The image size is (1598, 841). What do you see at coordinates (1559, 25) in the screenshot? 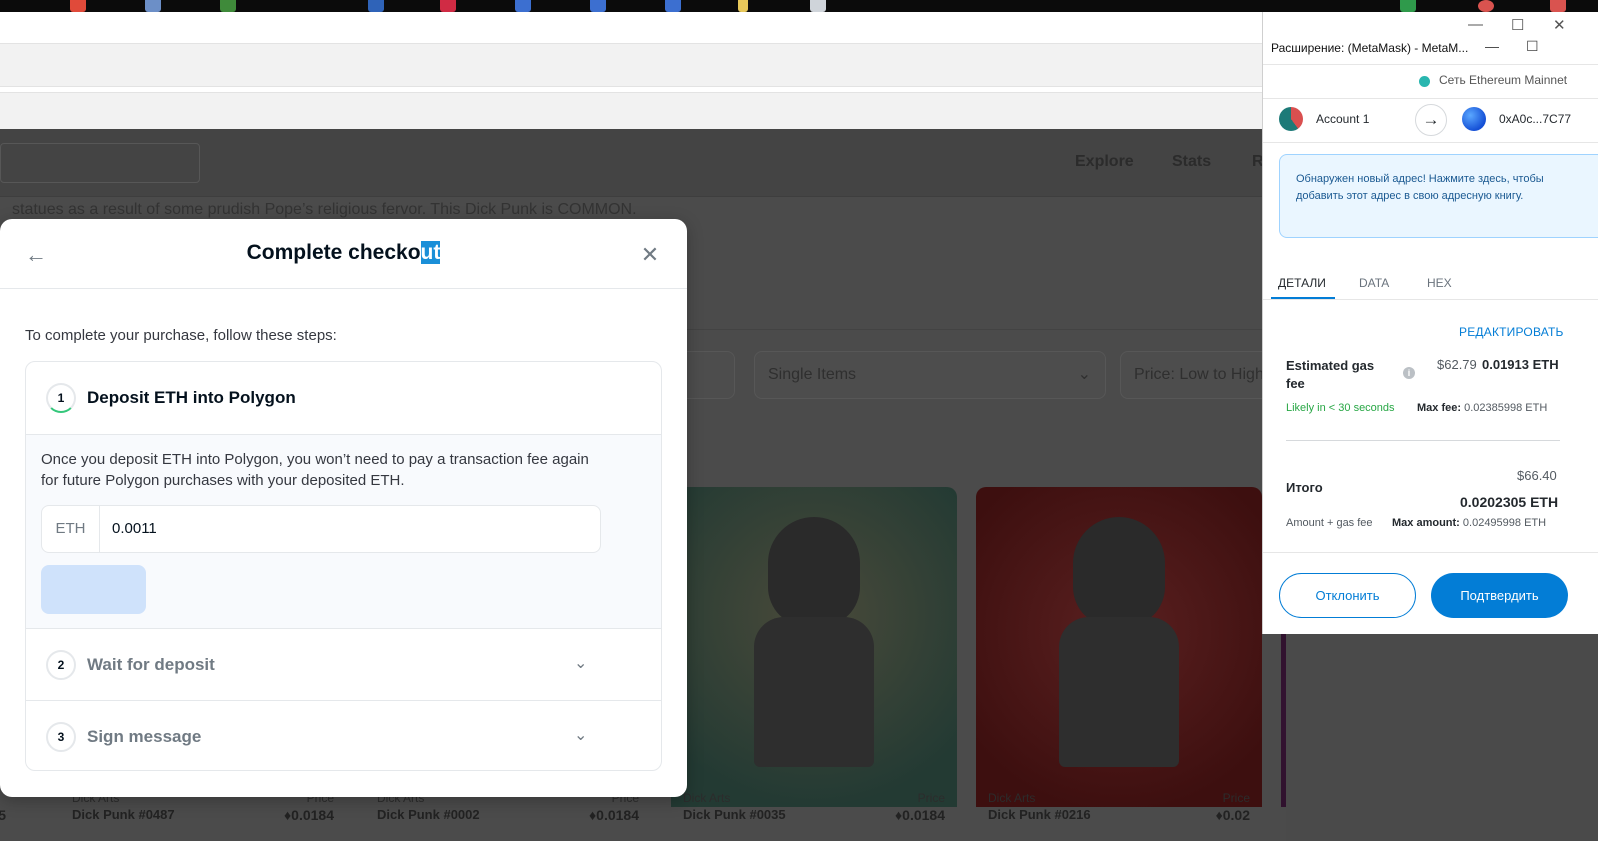
I see `window-close-icon: ✕` at bounding box center [1559, 25].